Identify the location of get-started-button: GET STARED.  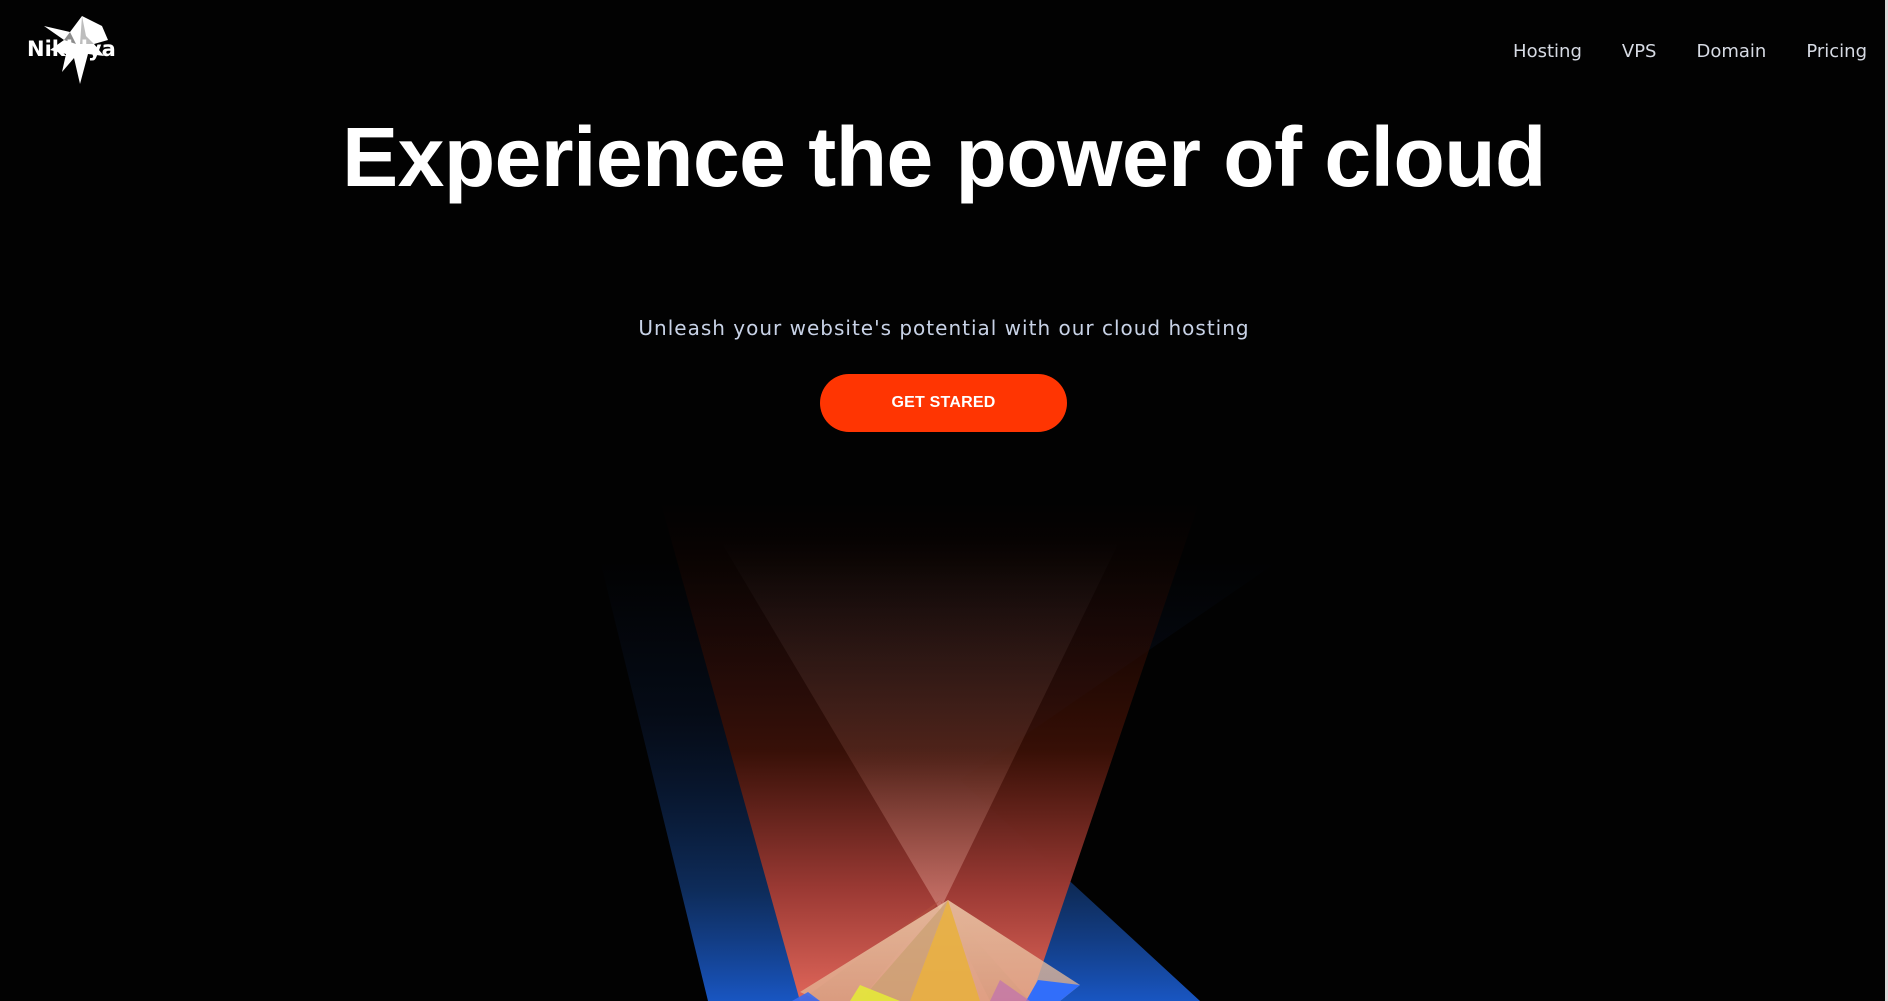
(943, 403).